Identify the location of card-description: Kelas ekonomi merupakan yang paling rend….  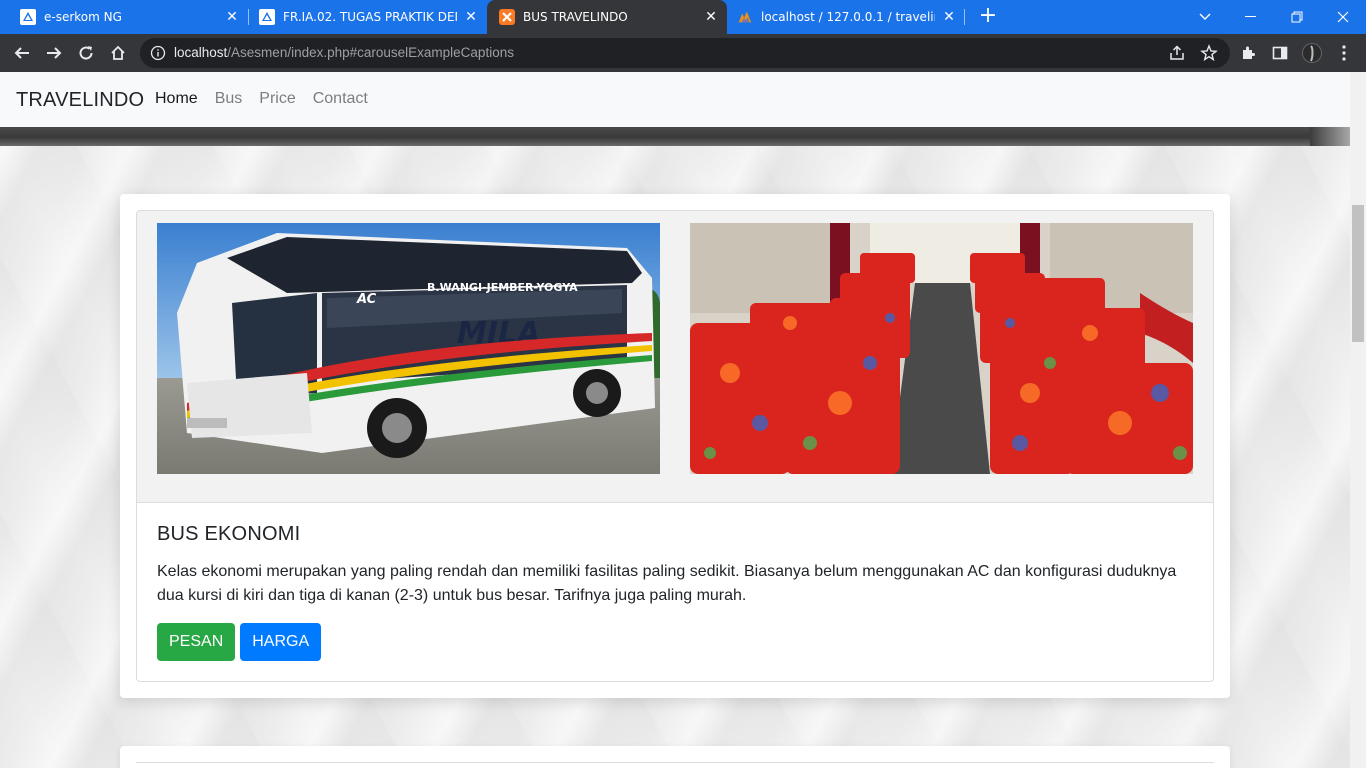
(667, 583).